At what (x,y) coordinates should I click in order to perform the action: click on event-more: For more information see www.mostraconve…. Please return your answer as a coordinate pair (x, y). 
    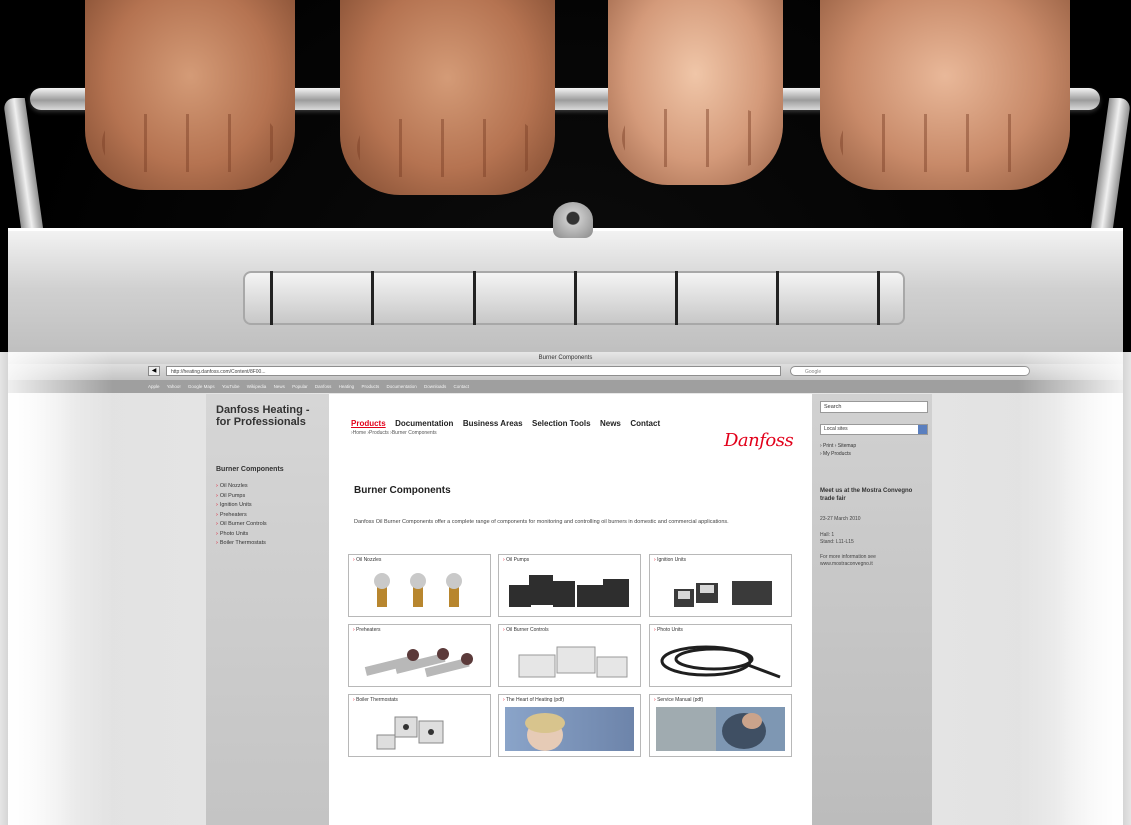
    Looking at the image, I should click on (848, 560).